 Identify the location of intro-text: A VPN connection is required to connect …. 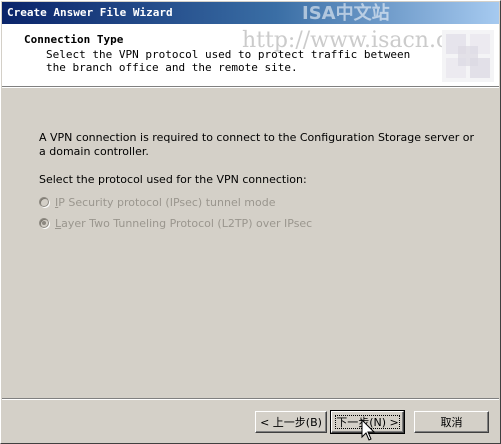
(257, 144).